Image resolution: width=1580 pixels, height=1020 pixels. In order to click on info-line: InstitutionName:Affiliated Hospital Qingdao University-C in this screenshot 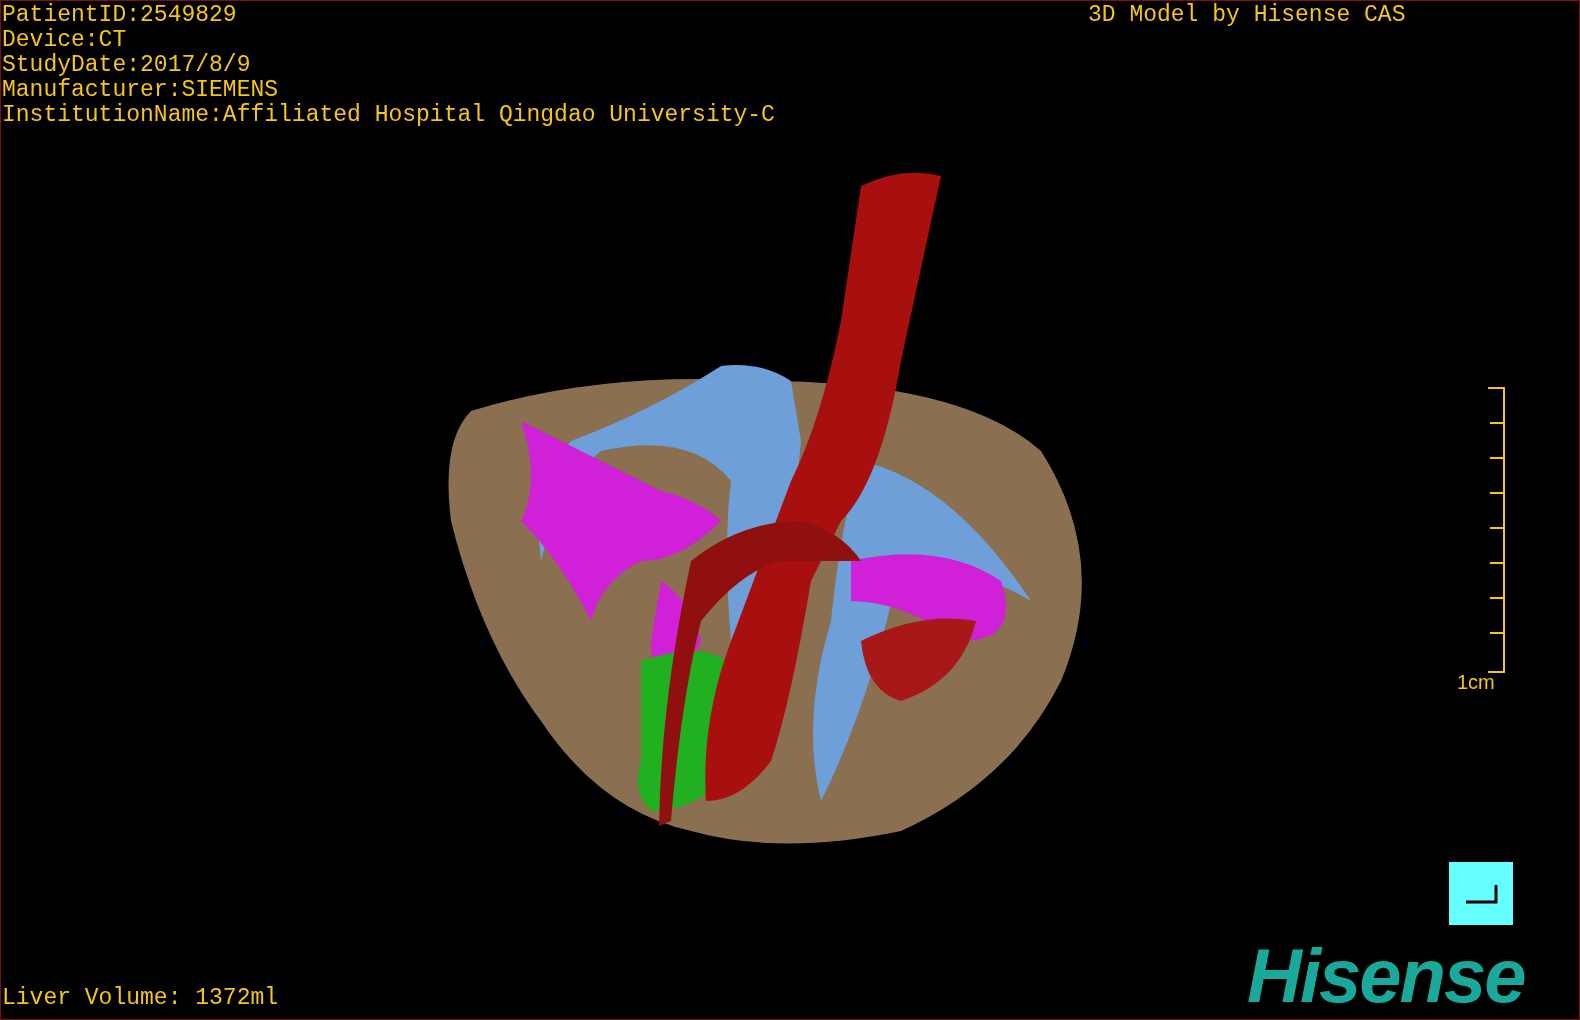, I will do `click(388, 115)`.